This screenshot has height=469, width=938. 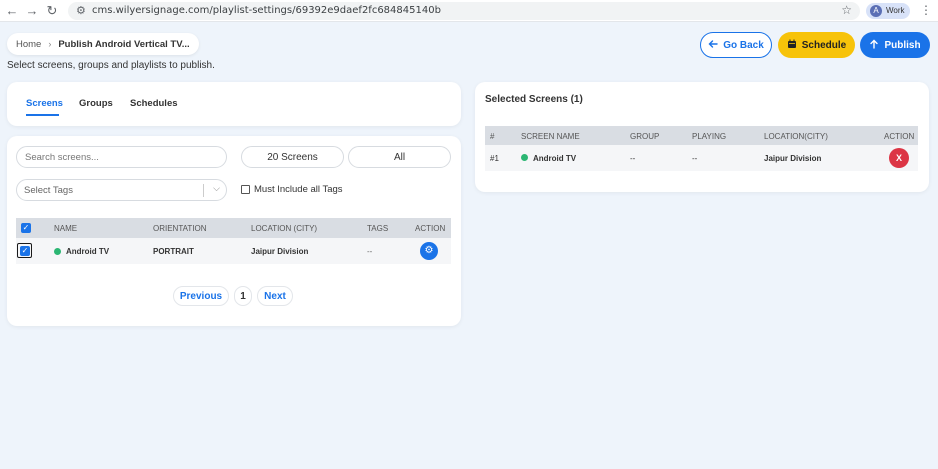 What do you see at coordinates (645, 136) in the screenshot?
I see `col-group: GROUP` at bounding box center [645, 136].